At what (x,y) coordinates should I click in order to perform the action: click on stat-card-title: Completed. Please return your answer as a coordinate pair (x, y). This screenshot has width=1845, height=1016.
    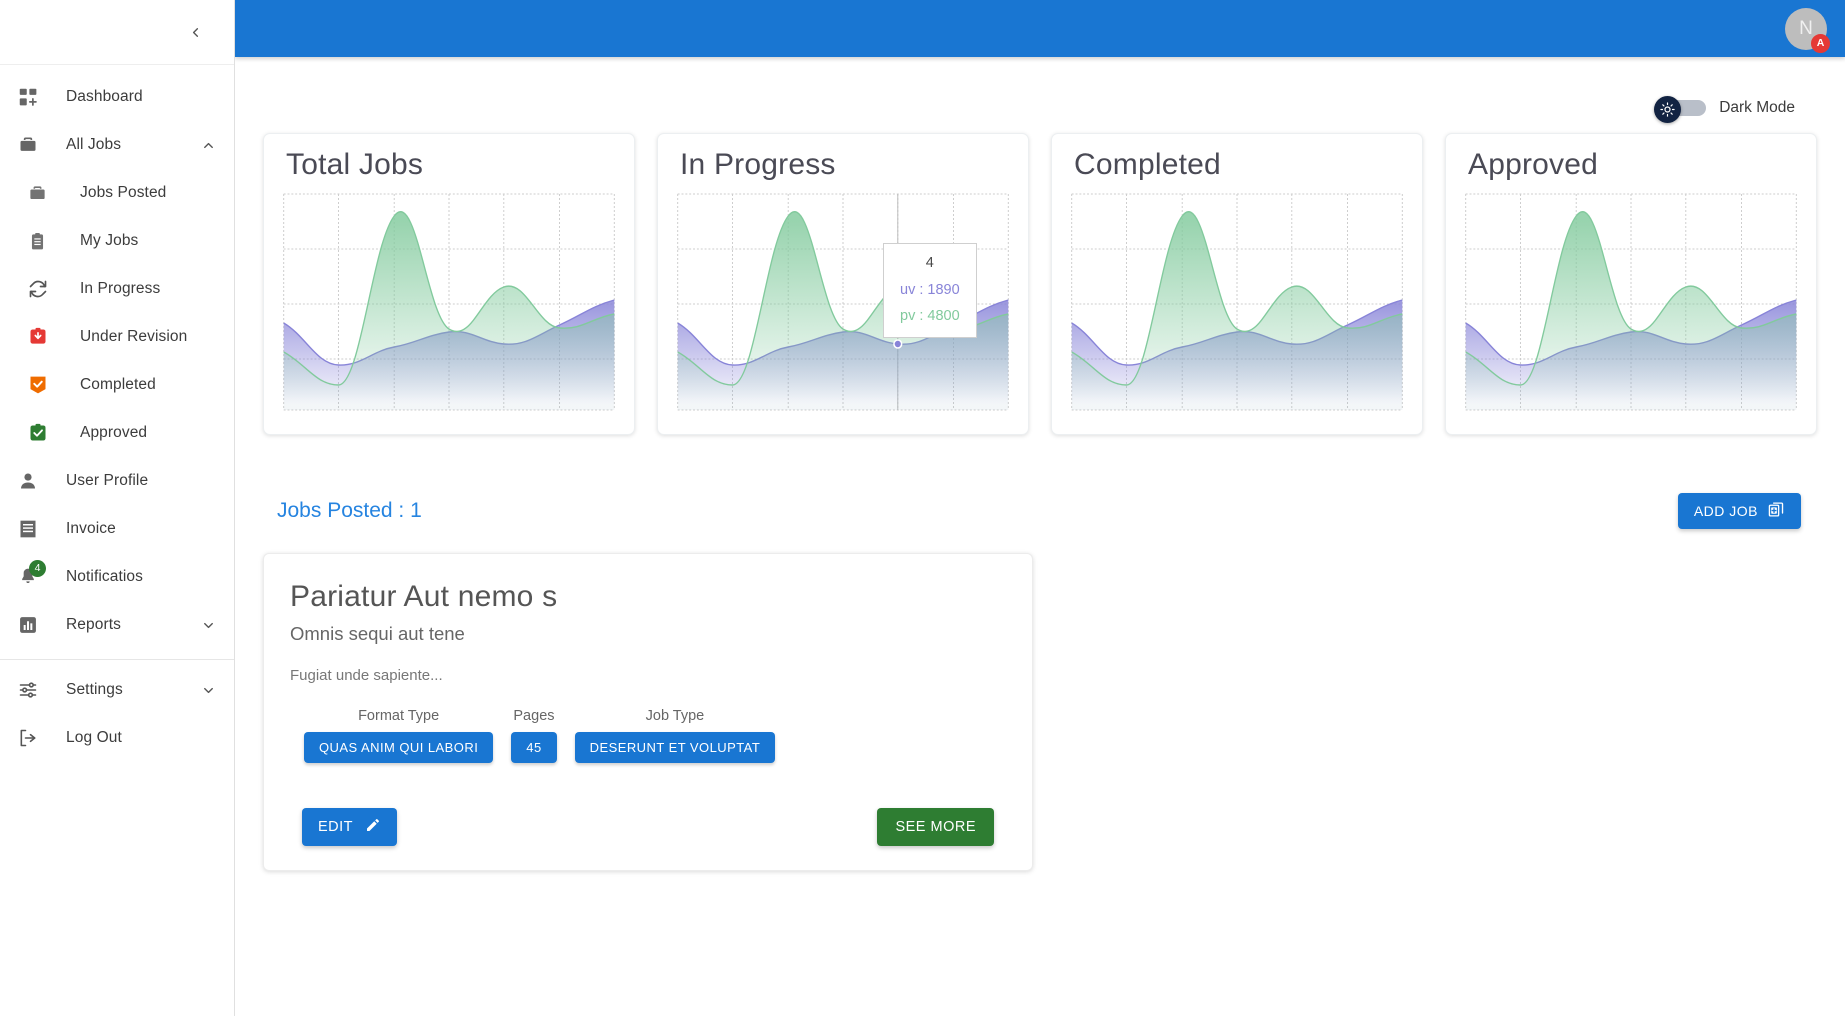
    Looking at the image, I should click on (1147, 164).